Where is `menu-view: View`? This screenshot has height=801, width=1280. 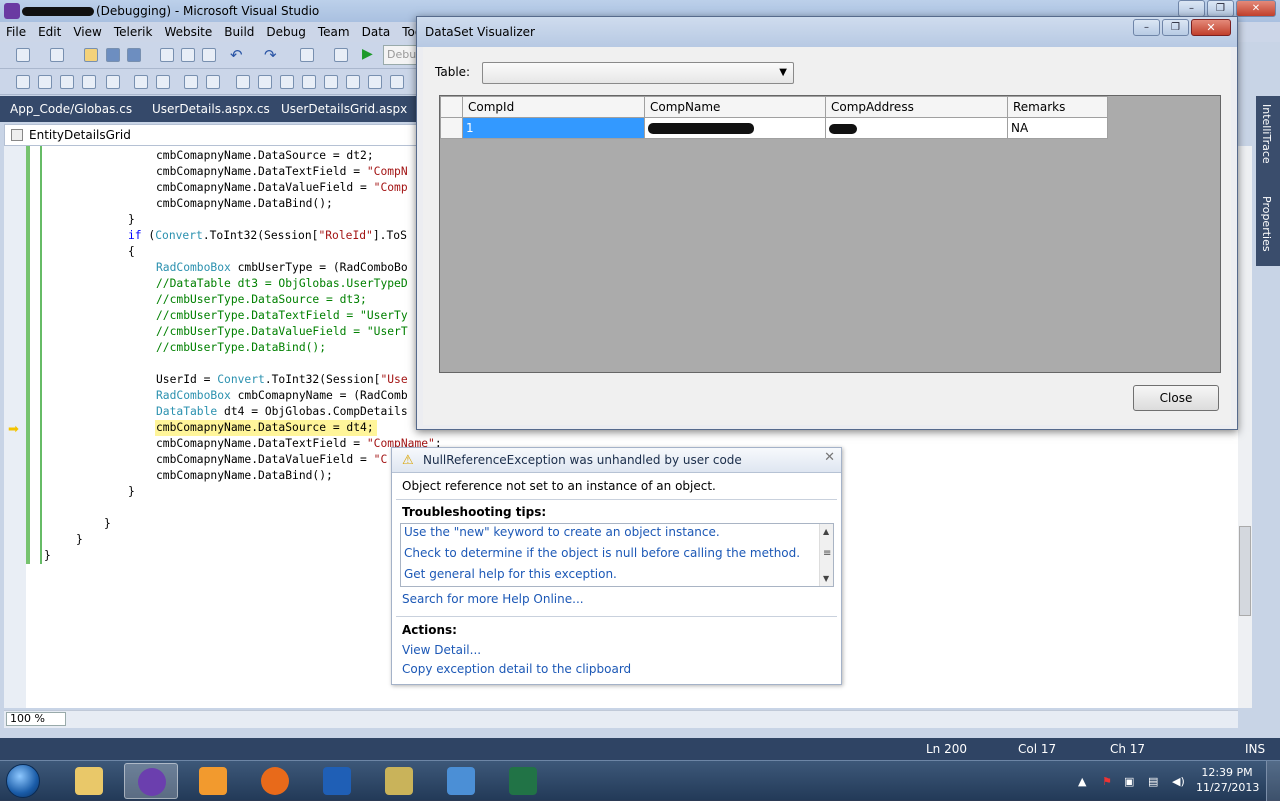 menu-view: View is located at coordinates (87, 32).